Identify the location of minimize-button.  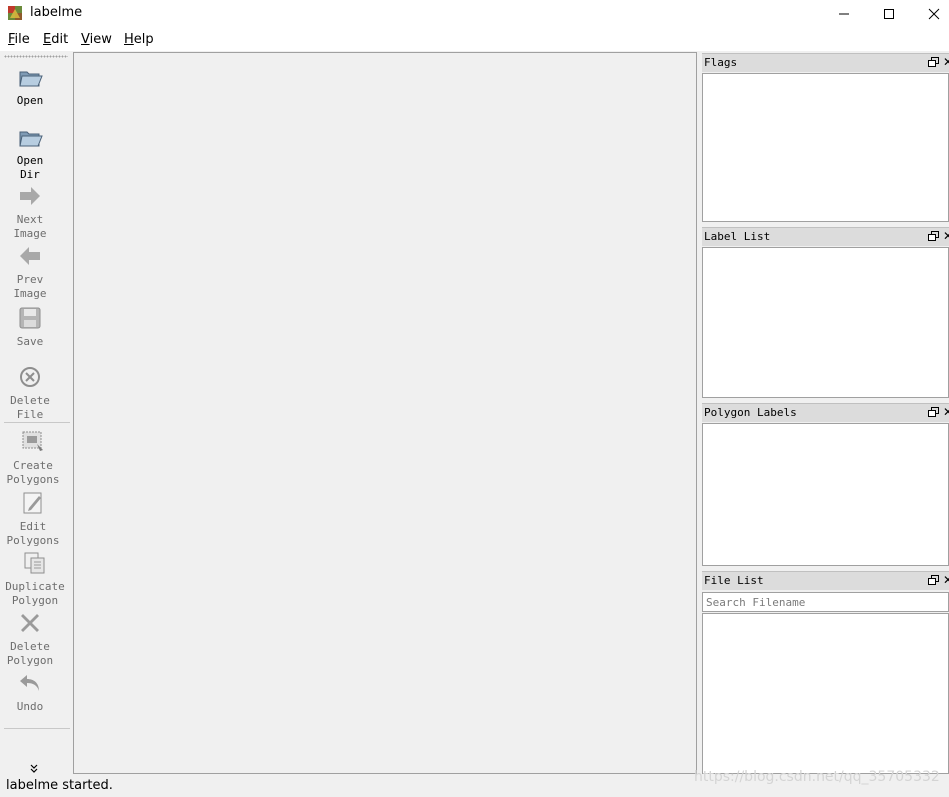
(844, 14).